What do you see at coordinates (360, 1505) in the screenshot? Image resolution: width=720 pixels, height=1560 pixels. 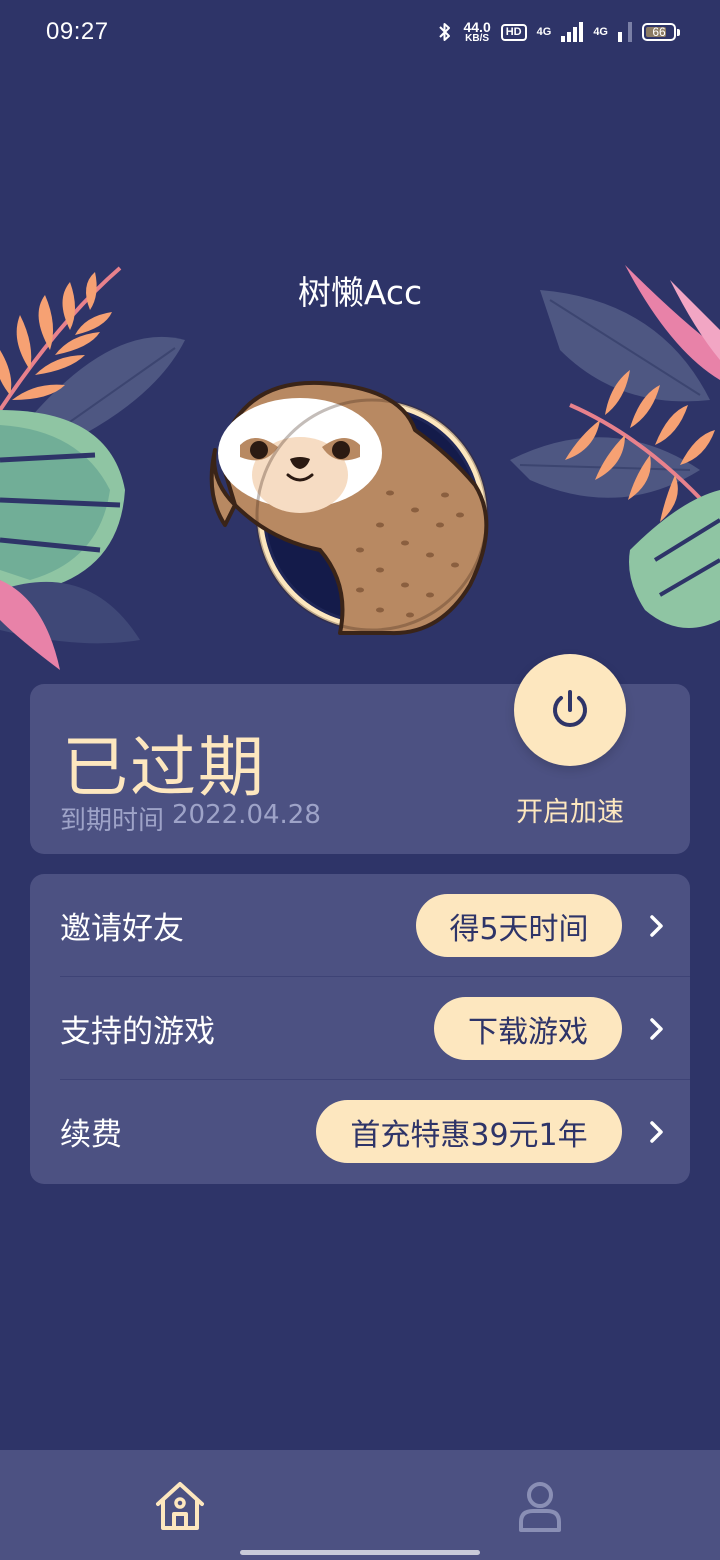 I see `bottom-nav` at bounding box center [360, 1505].